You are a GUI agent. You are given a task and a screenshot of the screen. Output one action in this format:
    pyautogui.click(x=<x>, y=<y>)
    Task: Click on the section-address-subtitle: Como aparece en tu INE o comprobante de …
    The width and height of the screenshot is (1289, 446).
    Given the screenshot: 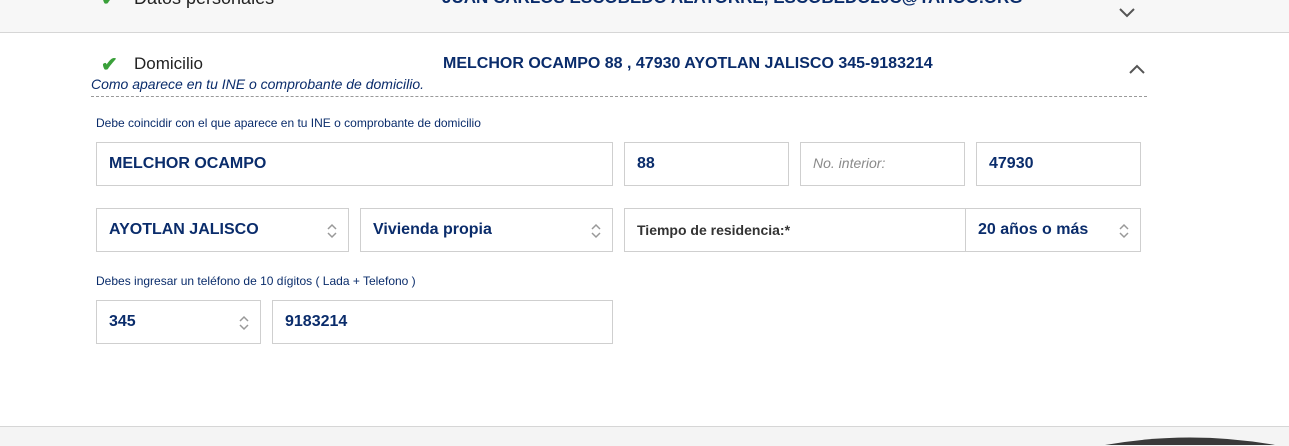 What is the action you would take?
    pyautogui.click(x=258, y=84)
    